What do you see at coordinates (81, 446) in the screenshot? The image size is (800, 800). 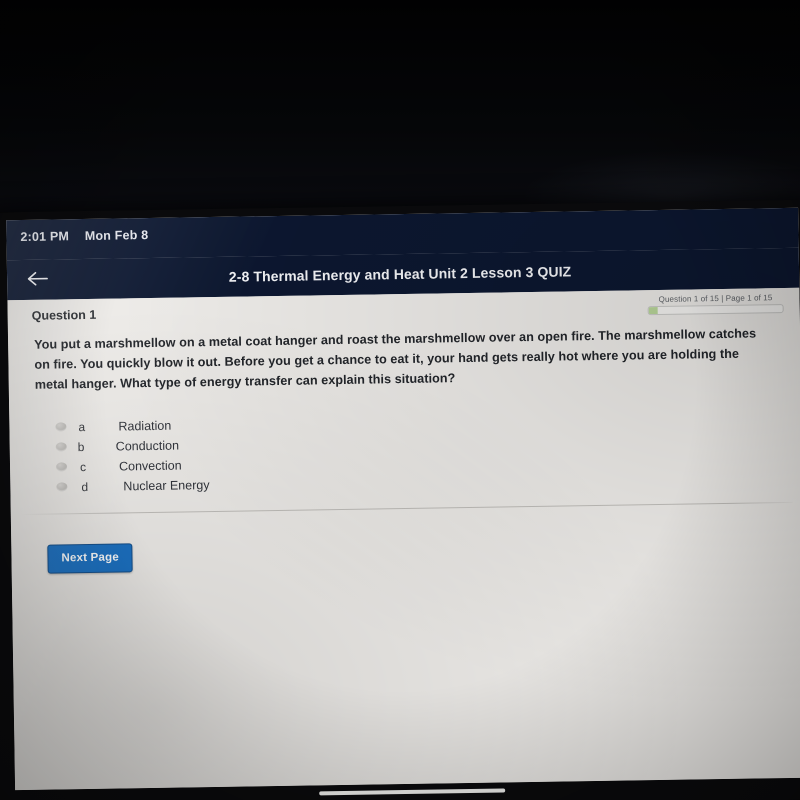 I see `answer-option-letter: b` at bounding box center [81, 446].